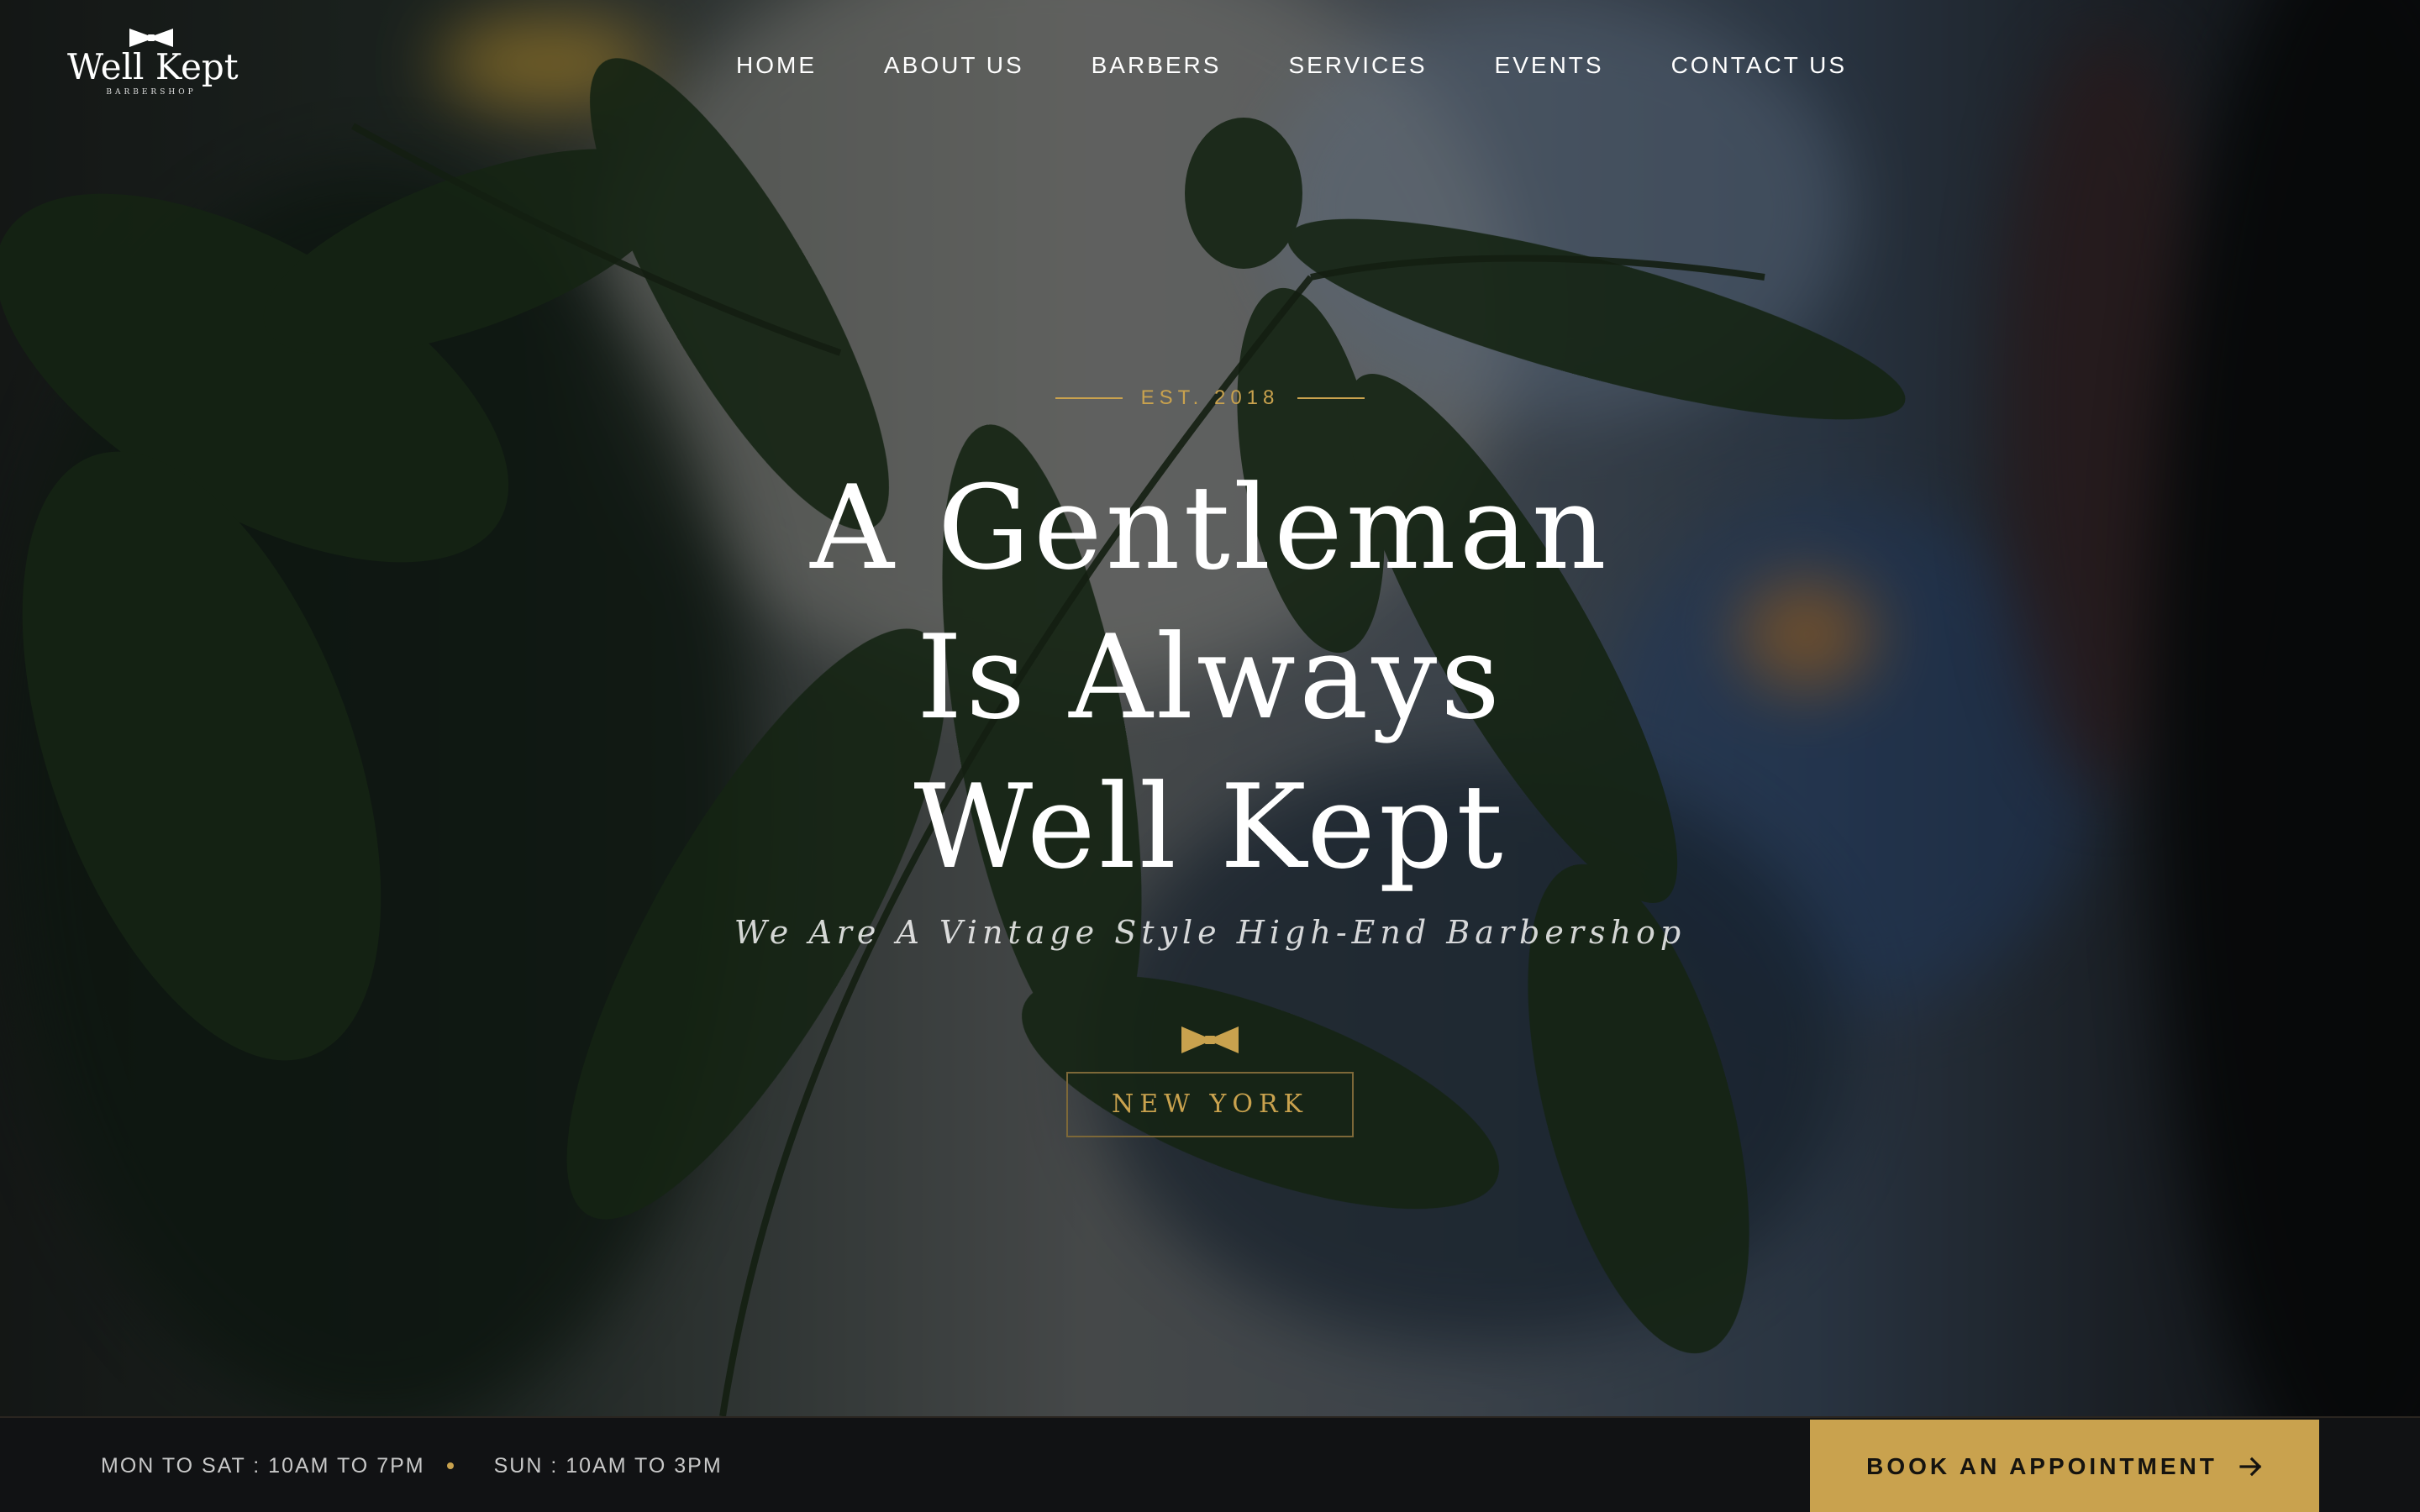  I want to click on location-badge: NEW YORK, so click(1210, 1104).